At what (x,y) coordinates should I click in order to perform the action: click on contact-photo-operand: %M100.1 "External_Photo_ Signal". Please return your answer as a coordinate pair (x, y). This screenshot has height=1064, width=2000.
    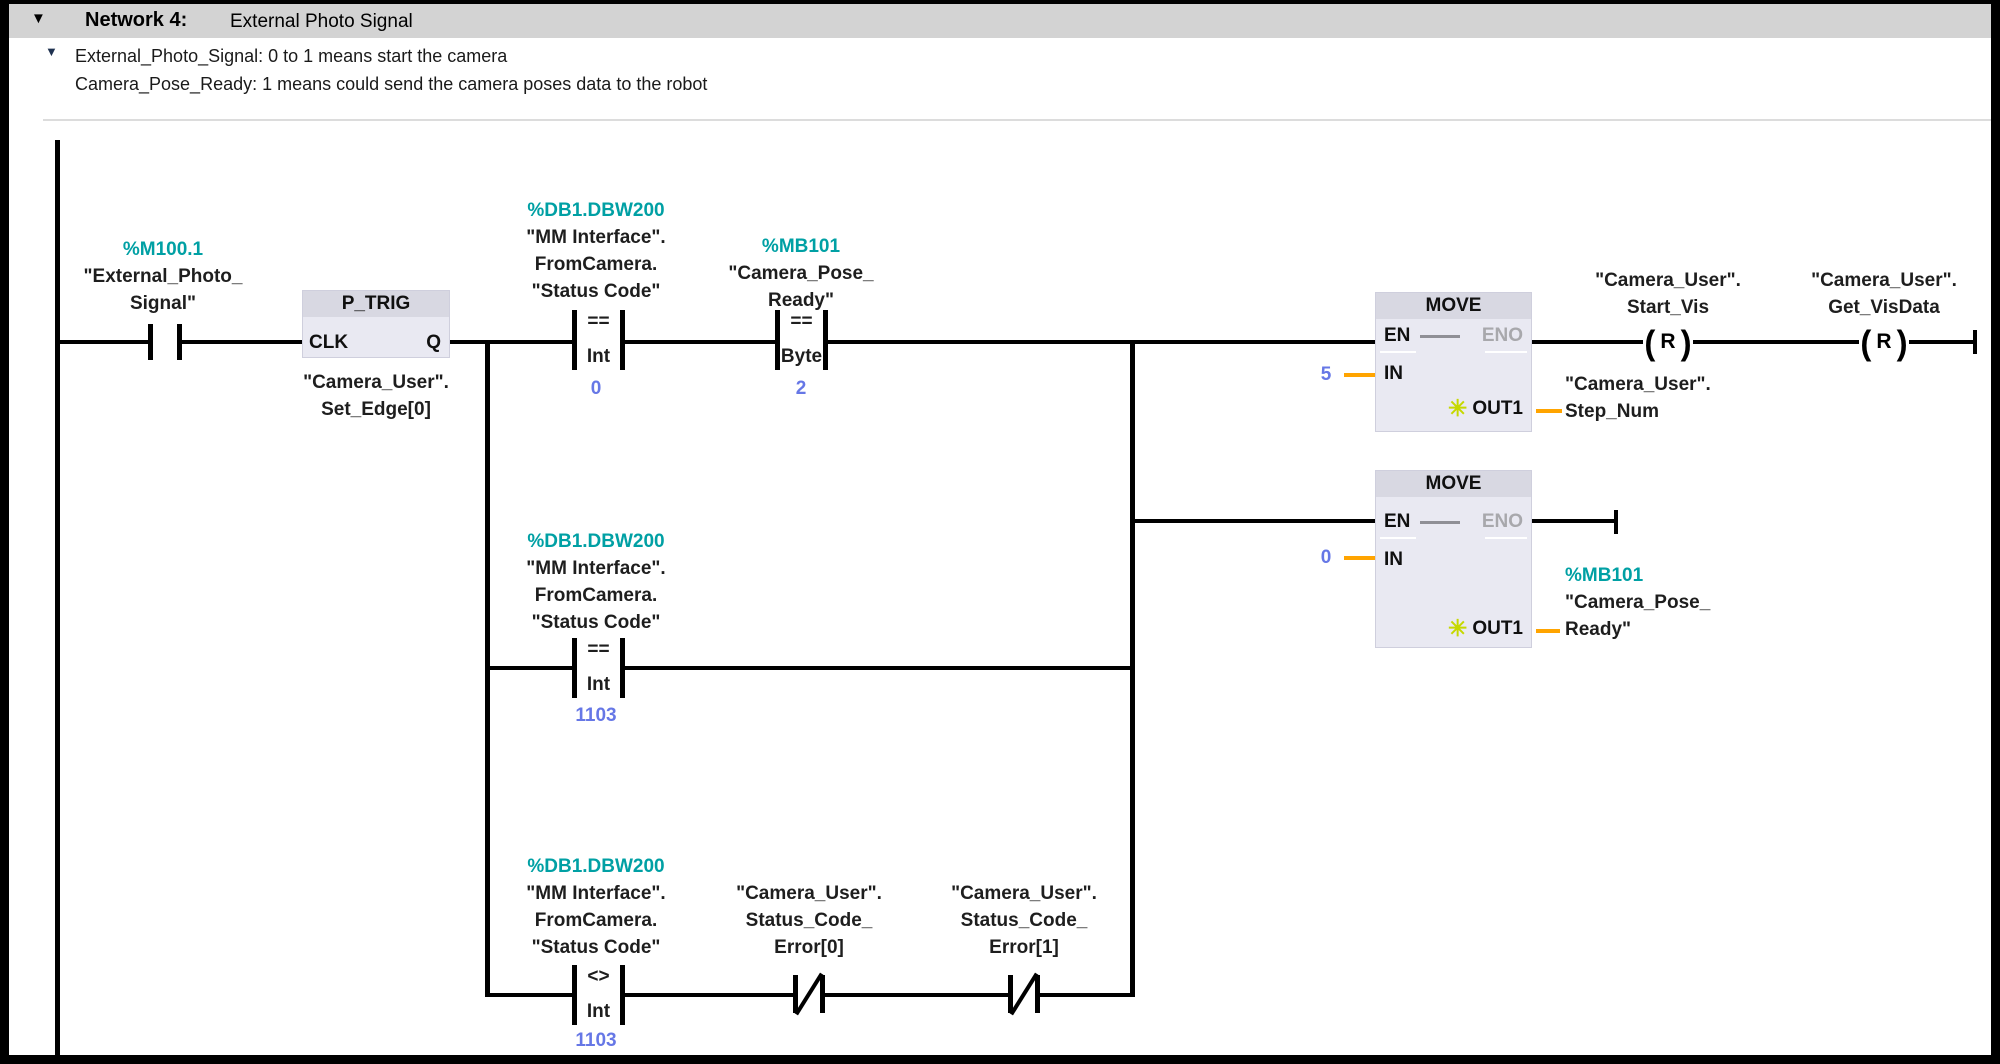
    Looking at the image, I should click on (163, 276).